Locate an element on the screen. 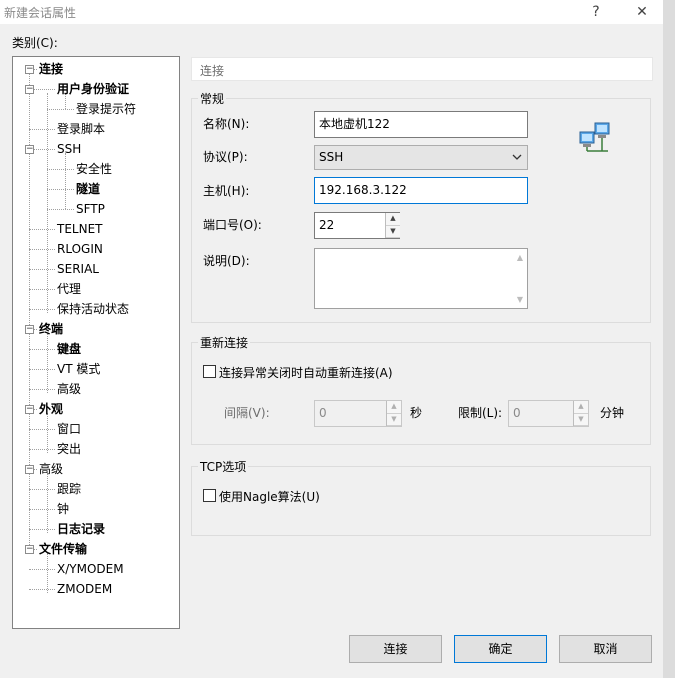  reconnect-group-title: 重新连接 is located at coordinates (224, 342).